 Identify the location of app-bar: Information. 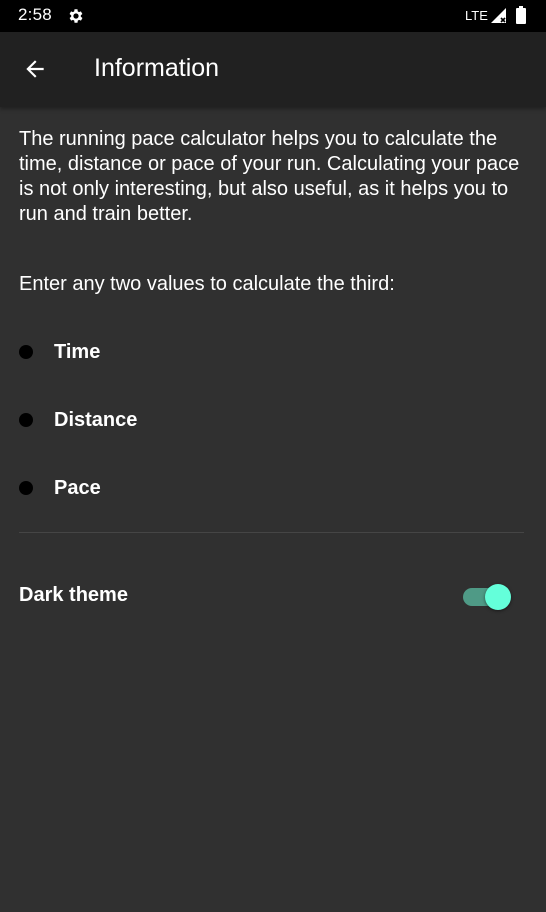
(273, 69).